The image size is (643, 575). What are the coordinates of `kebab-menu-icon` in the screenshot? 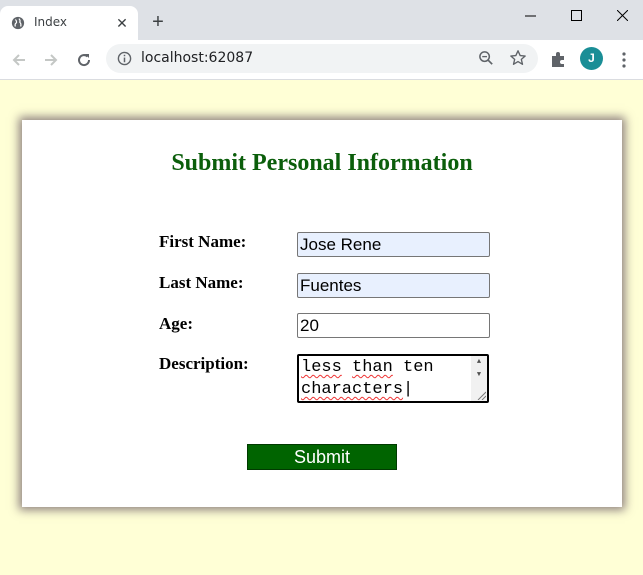 It's located at (624, 60).